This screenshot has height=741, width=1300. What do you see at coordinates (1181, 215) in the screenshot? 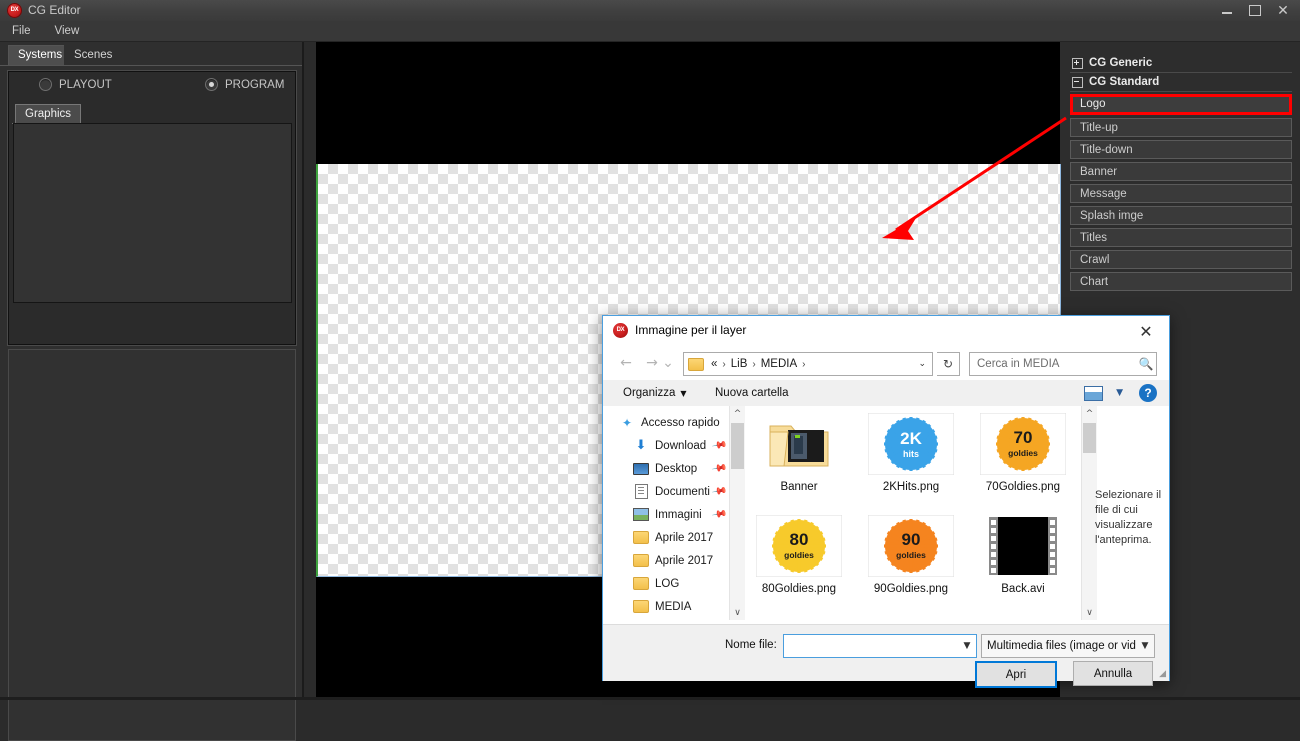
I see `cg-item-splash-image: Splash imge` at bounding box center [1181, 215].